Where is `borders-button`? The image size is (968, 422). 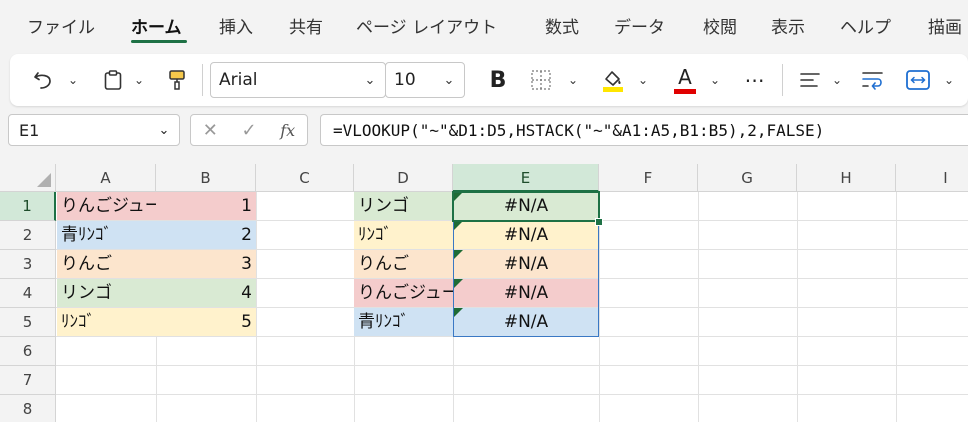
borders-button is located at coordinates (541, 80).